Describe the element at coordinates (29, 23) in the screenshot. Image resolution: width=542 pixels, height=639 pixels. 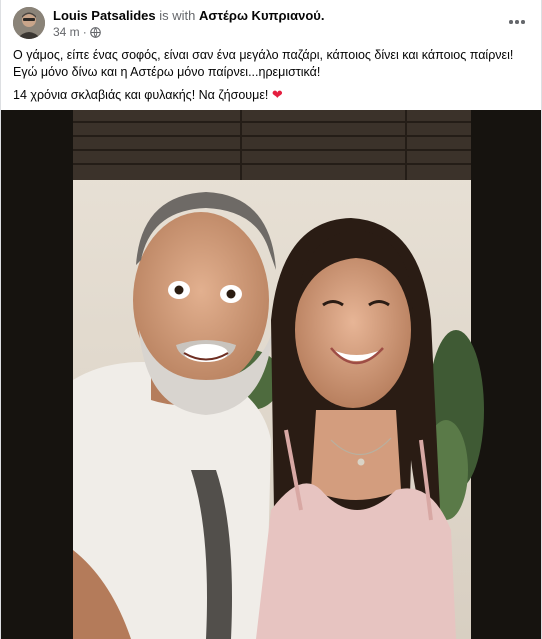
I see `author-avatar` at that location.